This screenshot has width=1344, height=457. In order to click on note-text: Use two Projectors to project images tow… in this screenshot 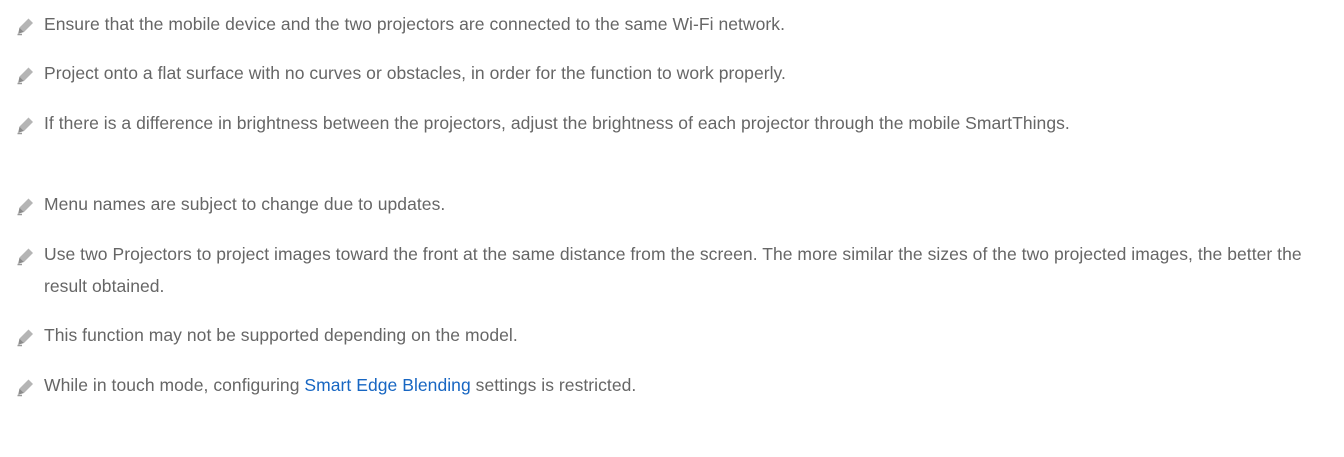, I will do `click(673, 270)`.